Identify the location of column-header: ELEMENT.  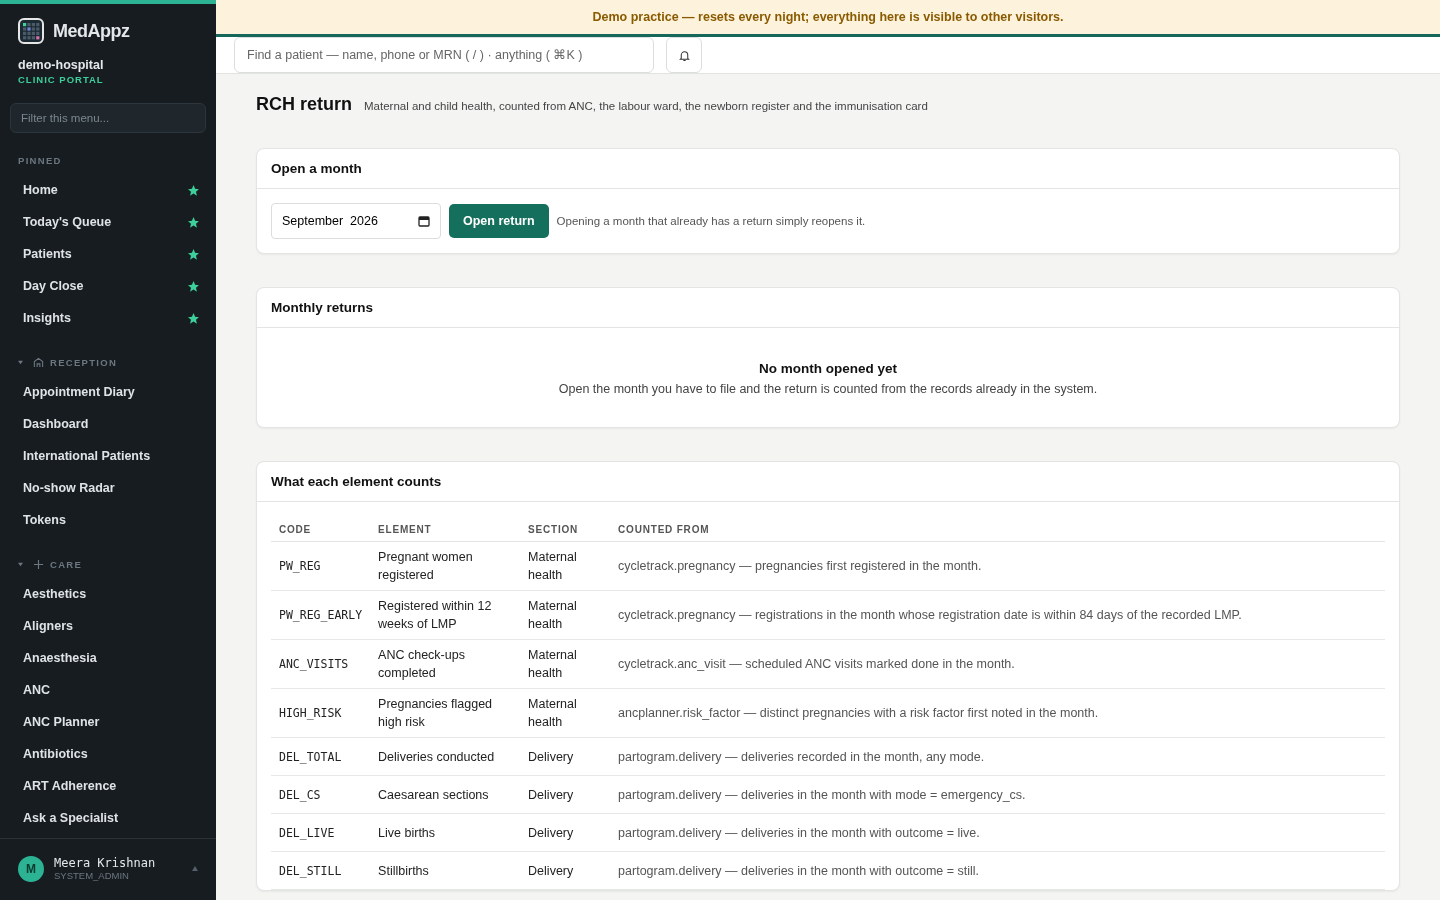
(445, 530).